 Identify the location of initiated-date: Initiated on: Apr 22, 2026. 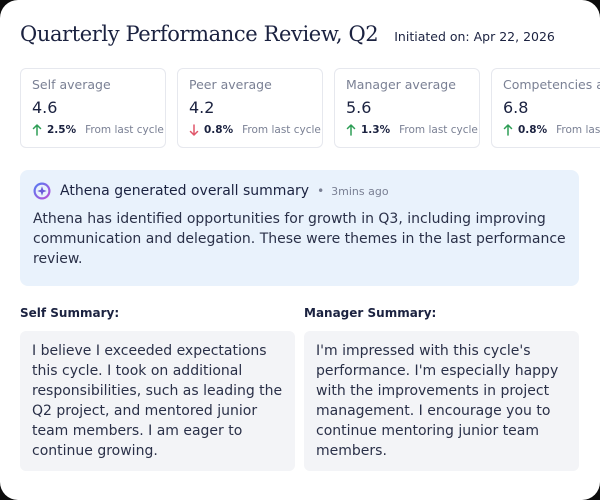
(474, 36).